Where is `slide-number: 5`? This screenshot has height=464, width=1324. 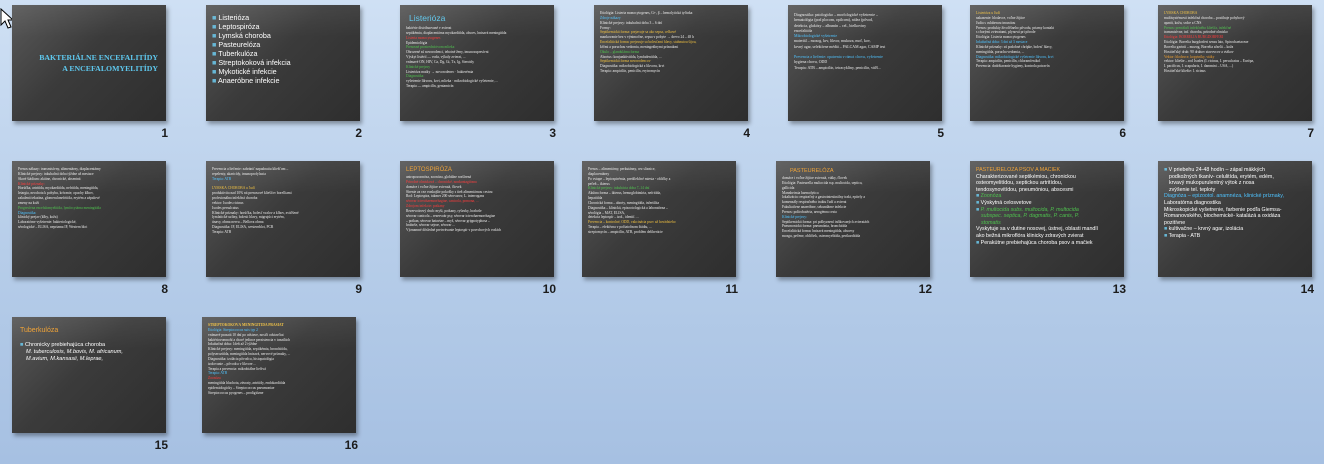
slide-number: 5 is located at coordinates (940, 133).